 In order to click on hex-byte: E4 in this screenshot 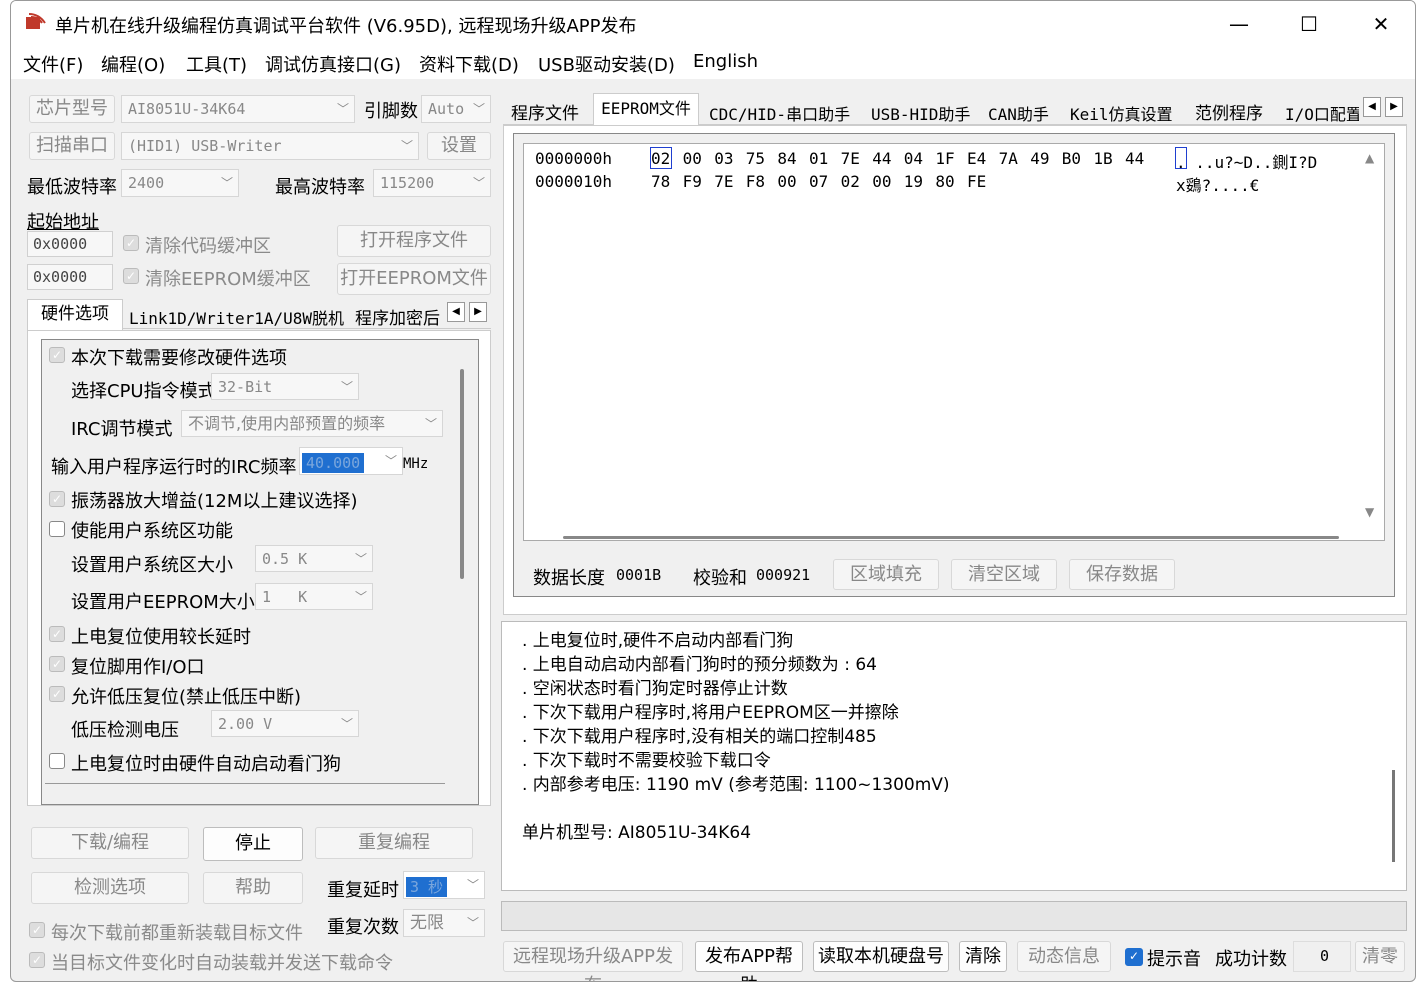, I will do `click(976, 158)`.